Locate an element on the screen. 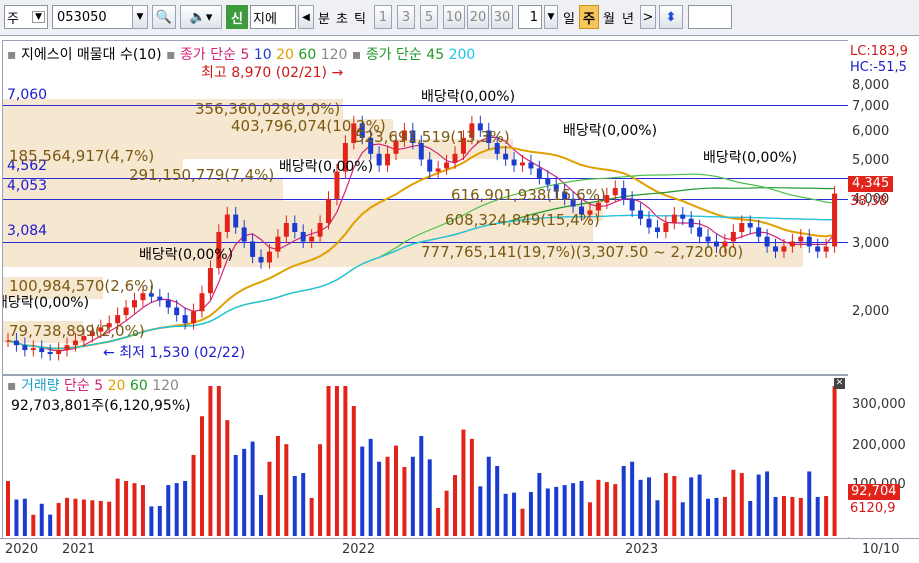 The image size is (919, 563). legend-ma-20: 20 is located at coordinates (285, 55).